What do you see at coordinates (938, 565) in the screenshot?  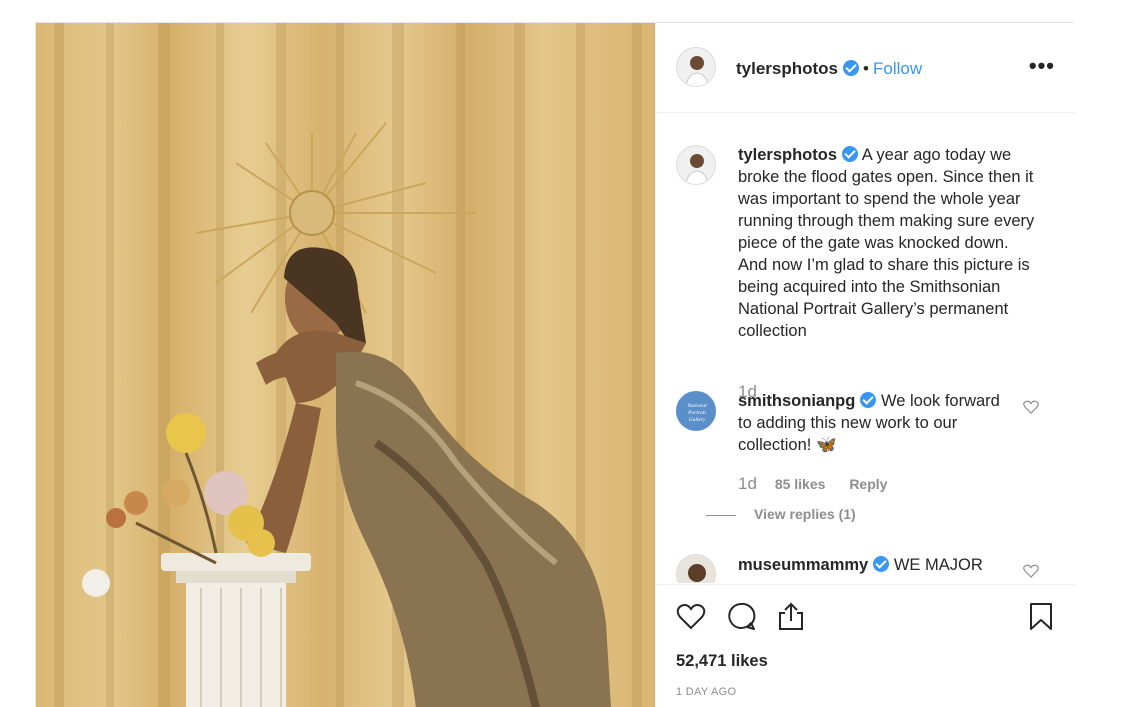 I see `comment-body: WE MAJOR` at bounding box center [938, 565].